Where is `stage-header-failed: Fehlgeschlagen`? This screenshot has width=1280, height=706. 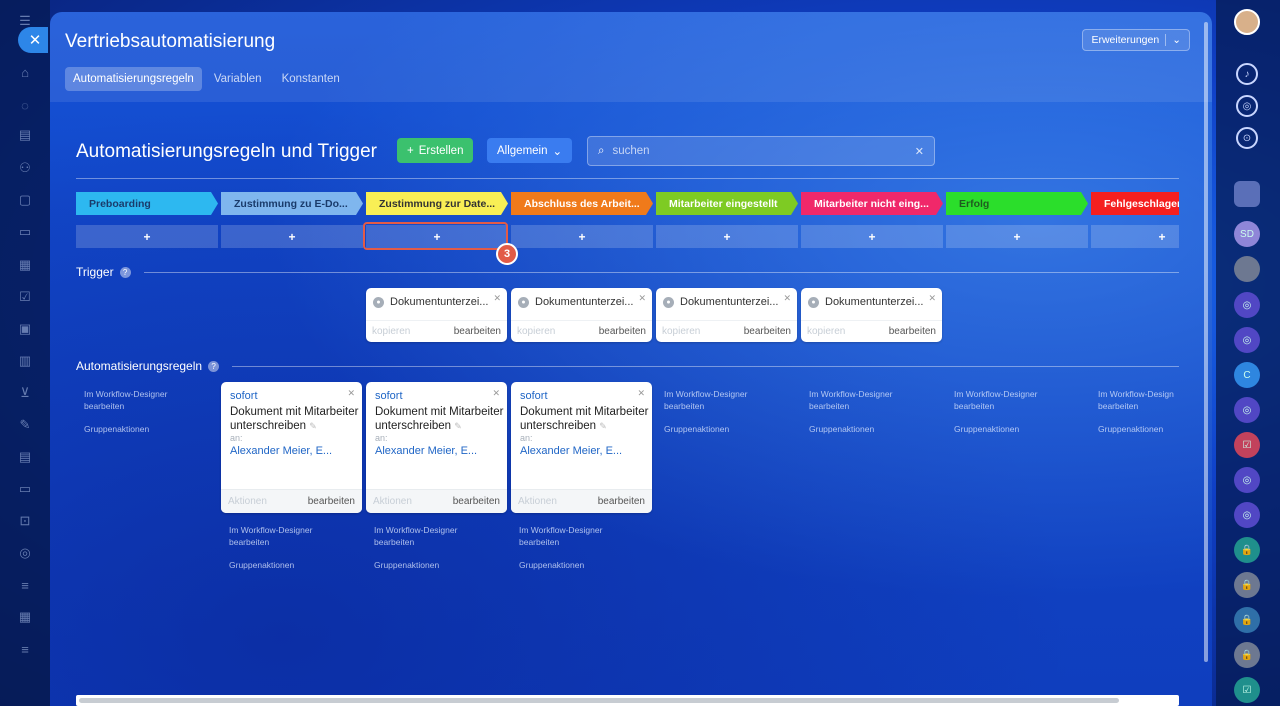
stage-header-failed: Fehlgeschlagen is located at coordinates (1135, 203).